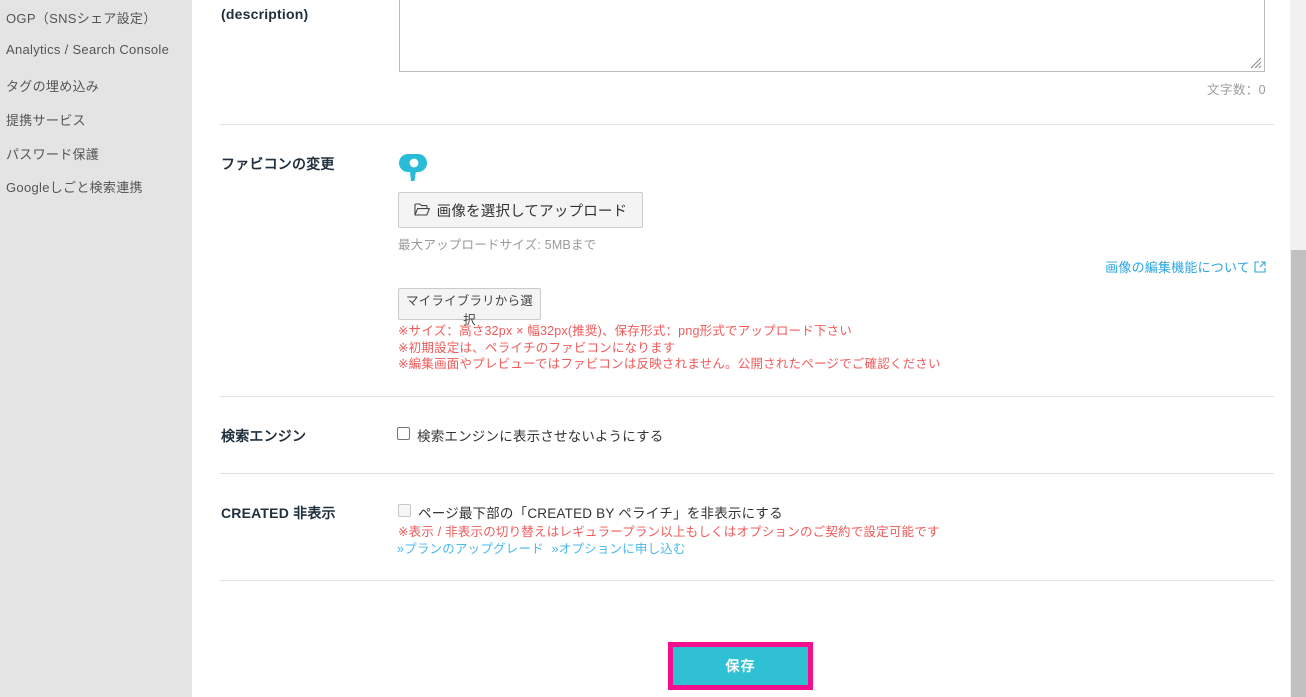  I want to click on select-from-library-button: マイライブラリから選択, so click(469, 307).